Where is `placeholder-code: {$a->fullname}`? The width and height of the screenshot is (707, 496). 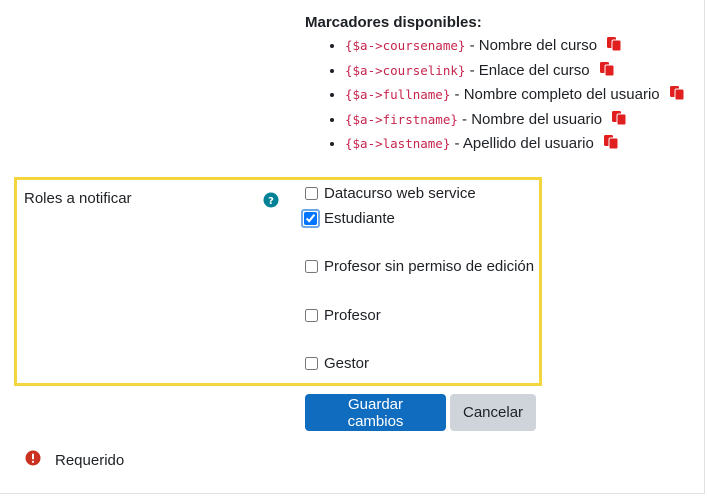
placeholder-code: {$a->fullname} is located at coordinates (398, 94).